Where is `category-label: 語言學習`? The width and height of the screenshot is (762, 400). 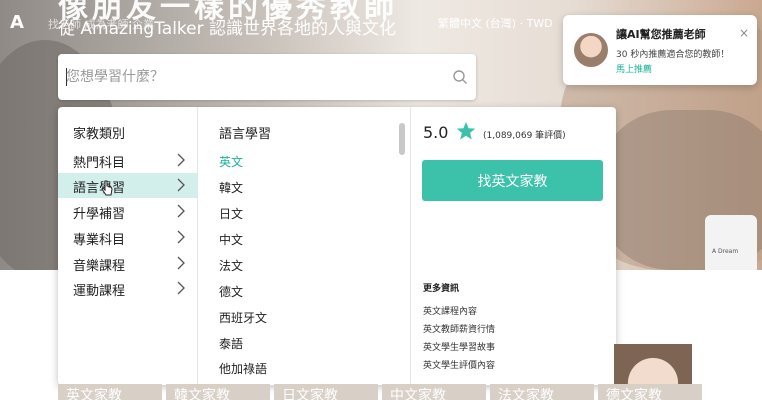
category-label: 語言學習 is located at coordinates (99, 188).